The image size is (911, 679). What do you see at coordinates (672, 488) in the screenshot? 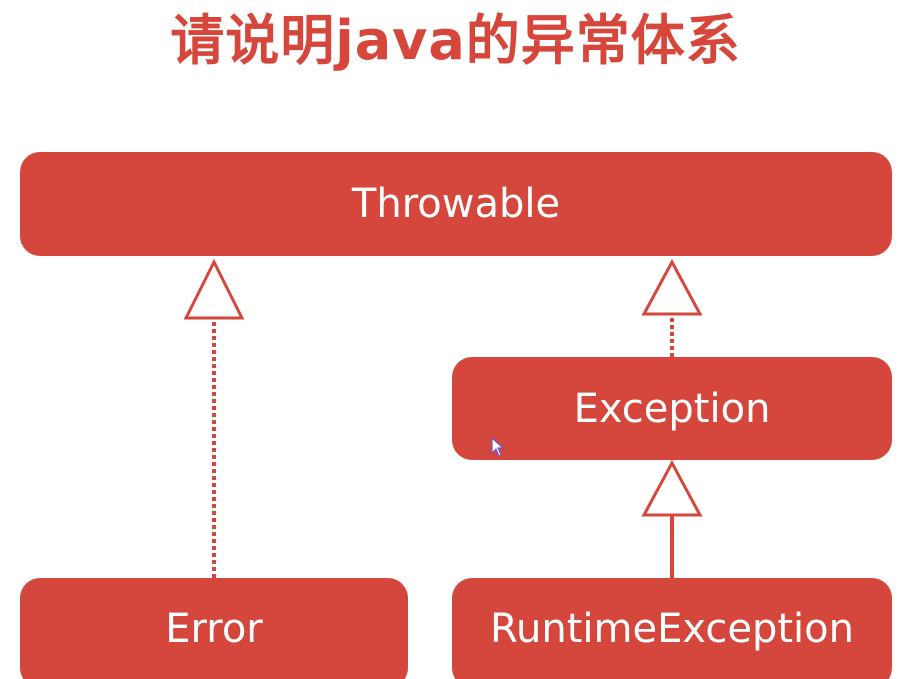
I see `arrowhead-runtime-exception` at bounding box center [672, 488].